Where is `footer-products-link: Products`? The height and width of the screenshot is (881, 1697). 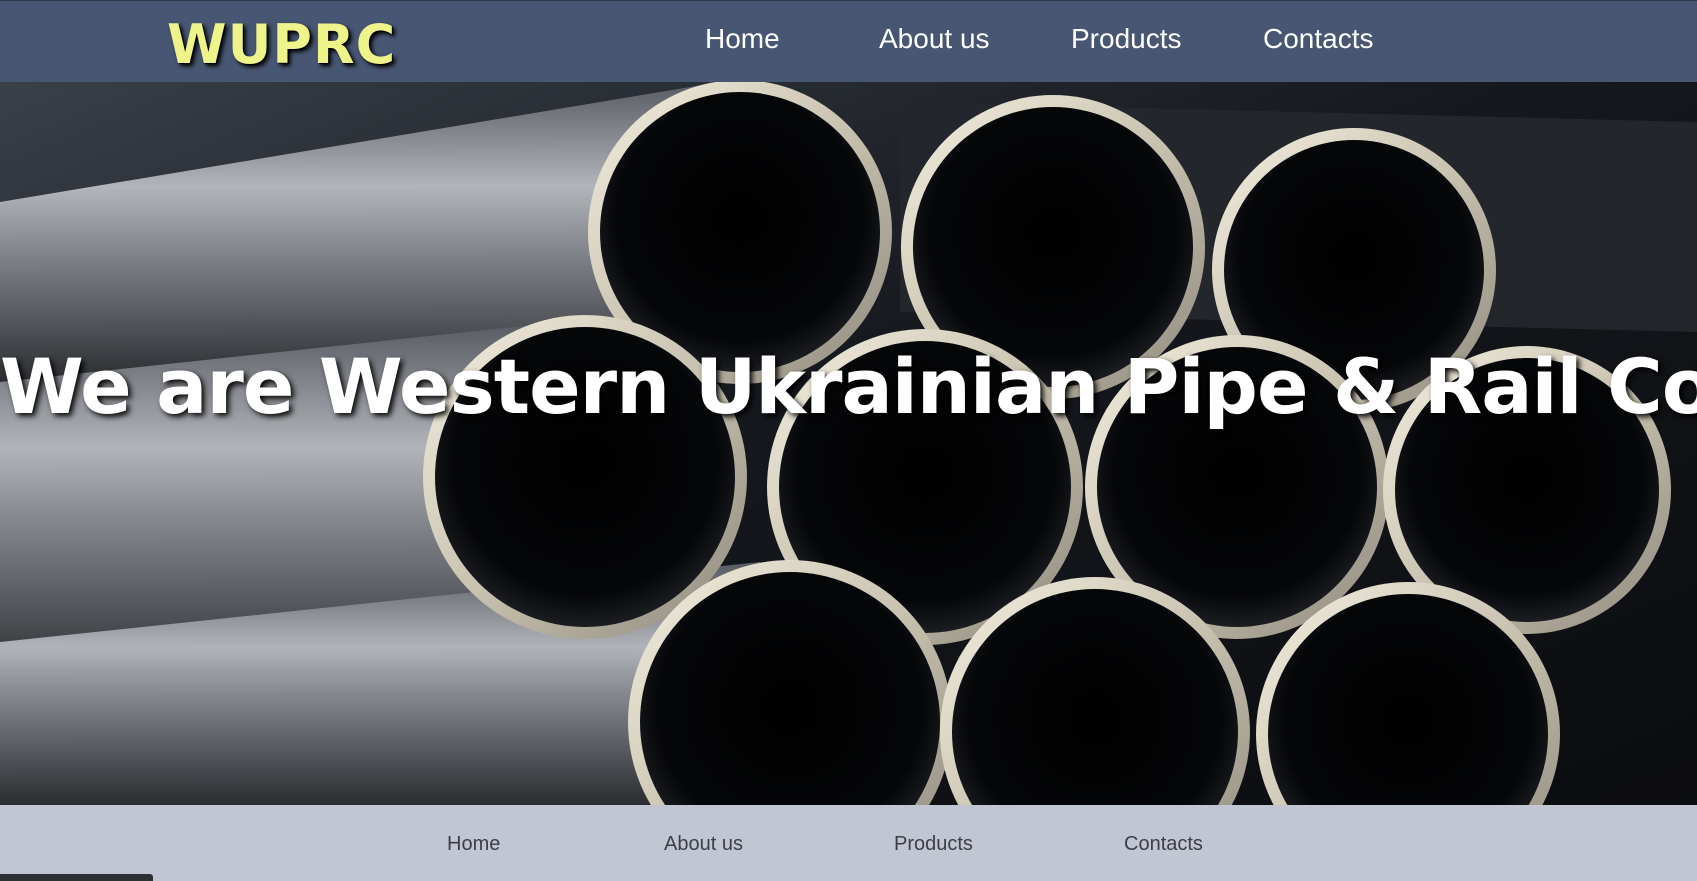 footer-products-link: Products is located at coordinates (933, 844).